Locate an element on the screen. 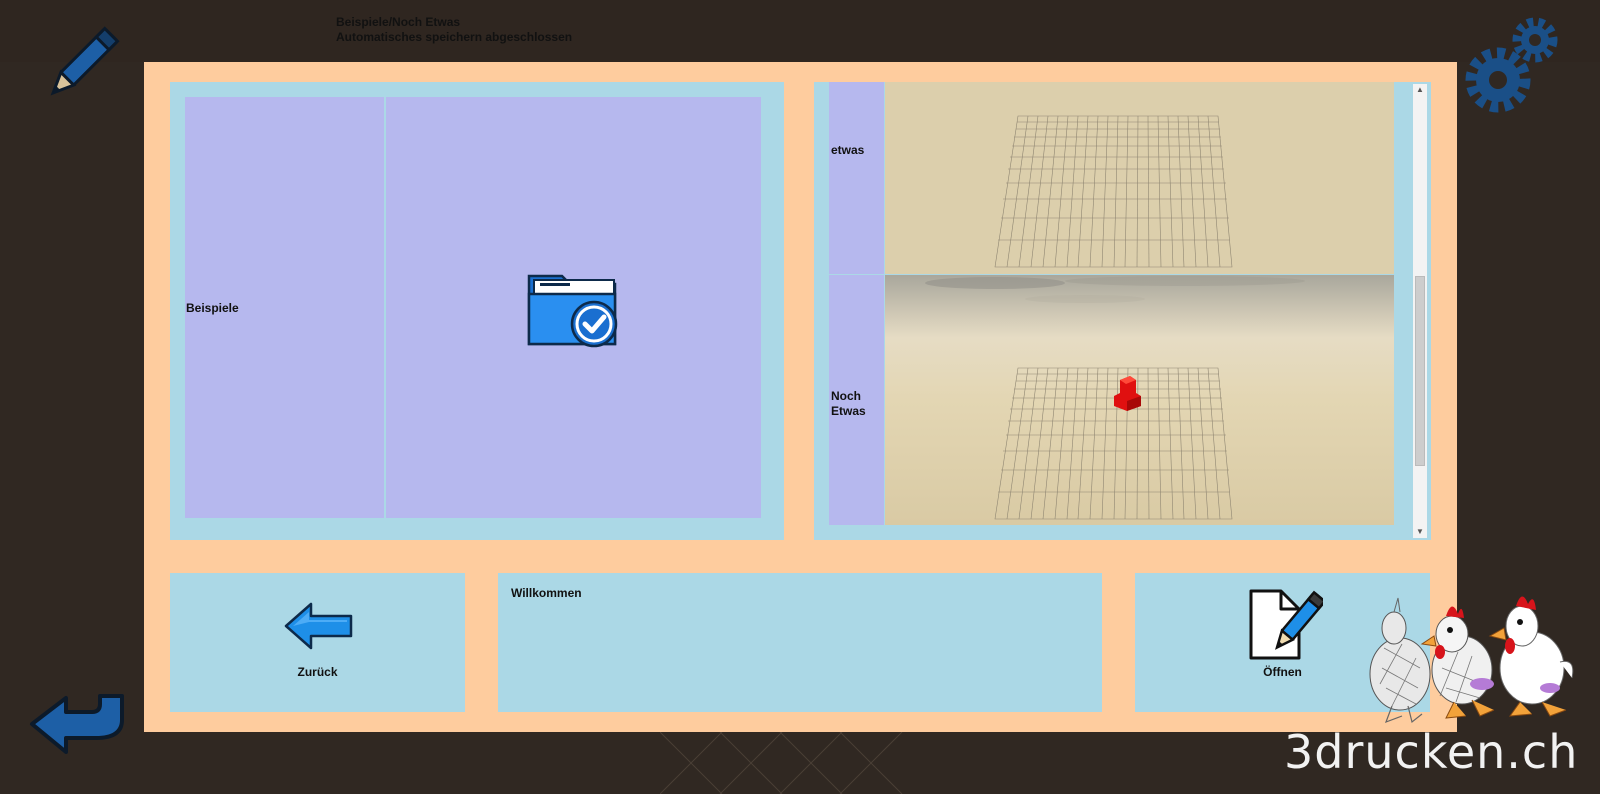  file-entry-name: Noch Etwas is located at coordinates (848, 403).